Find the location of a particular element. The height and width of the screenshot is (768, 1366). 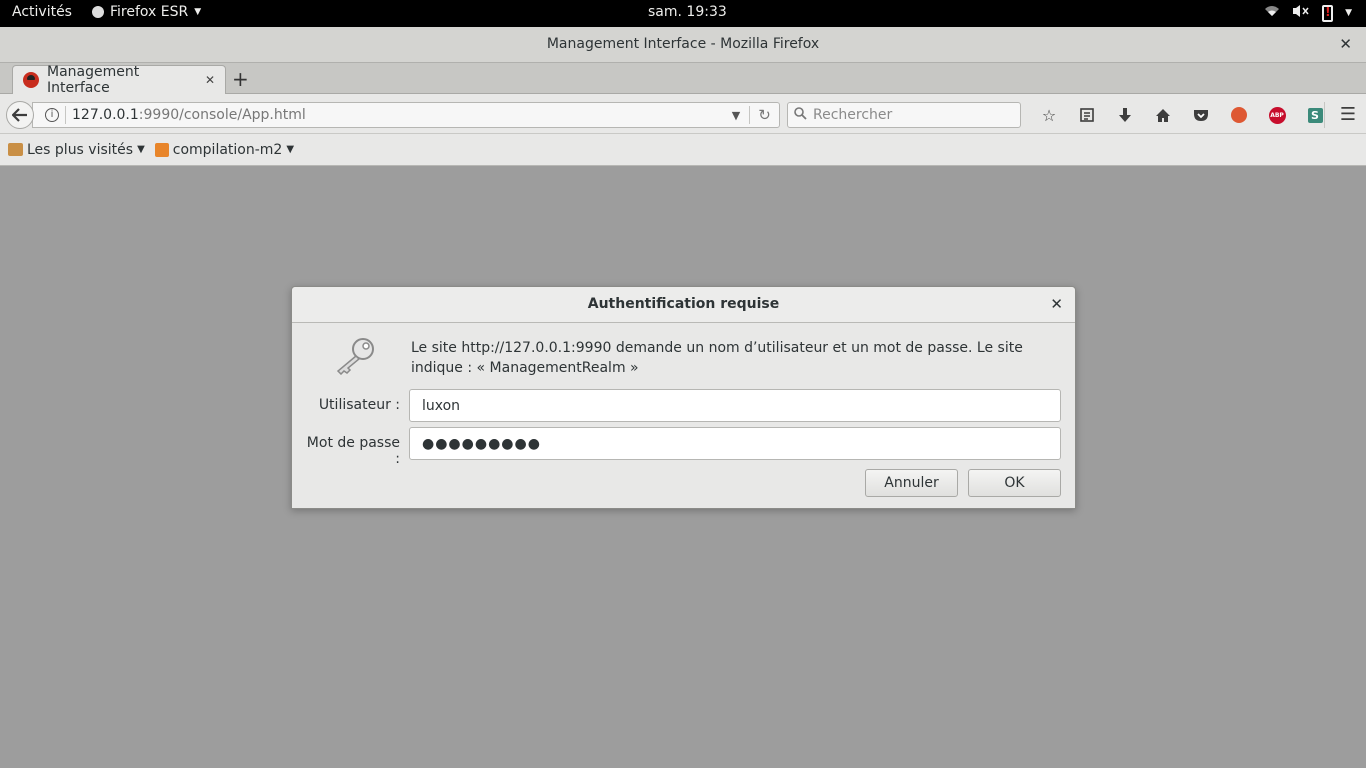

search-input is located at coordinates (913, 115).